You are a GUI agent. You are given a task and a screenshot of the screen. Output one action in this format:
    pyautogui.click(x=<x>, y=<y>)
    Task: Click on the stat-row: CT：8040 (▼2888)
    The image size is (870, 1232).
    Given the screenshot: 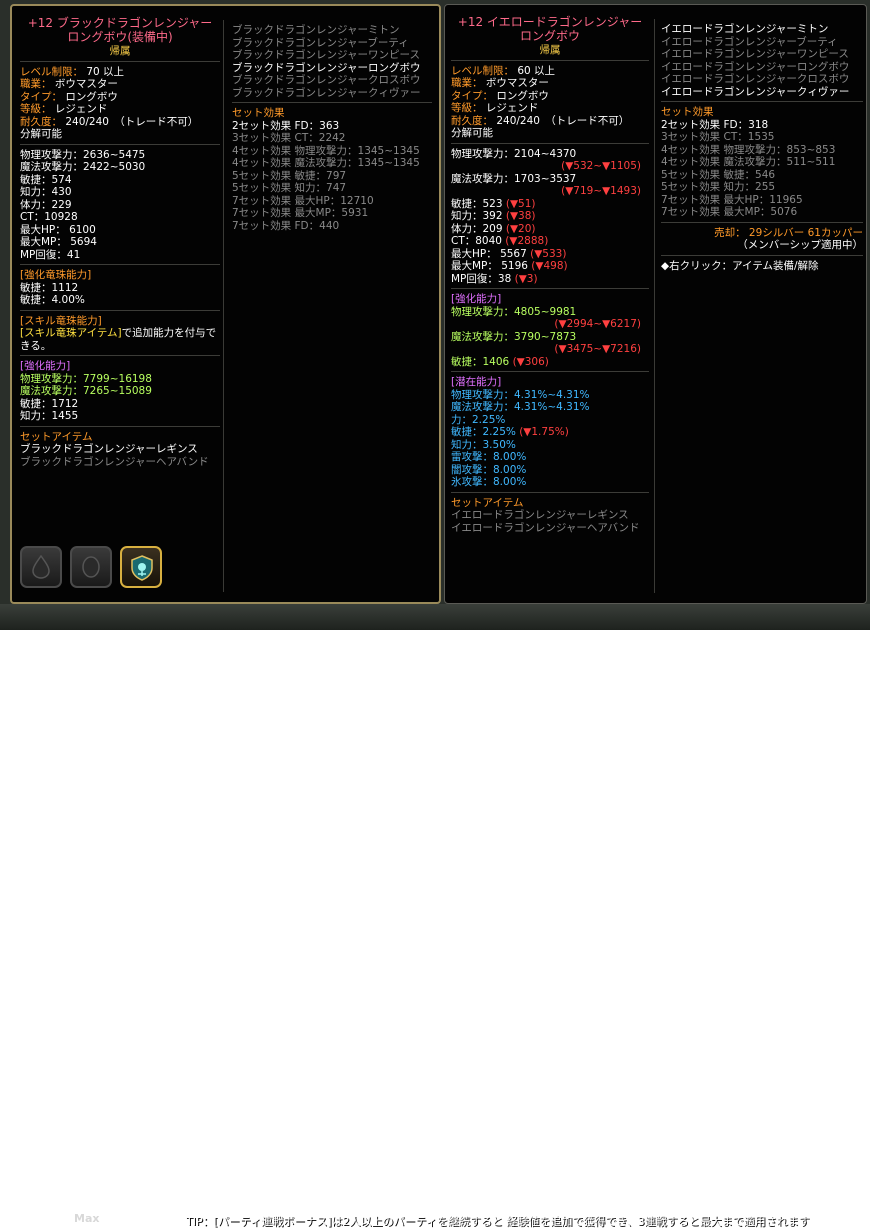 What is the action you would take?
    pyautogui.click(x=500, y=241)
    